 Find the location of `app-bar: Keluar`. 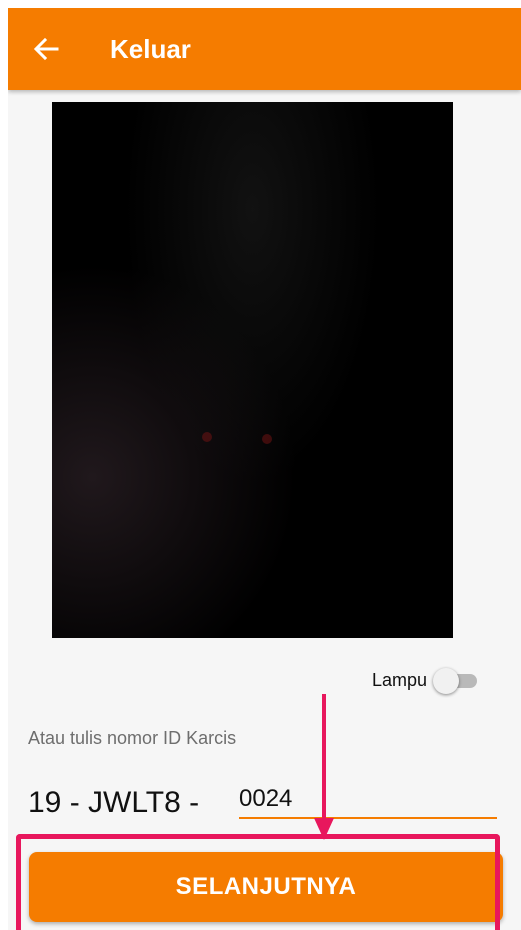

app-bar: Keluar is located at coordinates (264, 49).